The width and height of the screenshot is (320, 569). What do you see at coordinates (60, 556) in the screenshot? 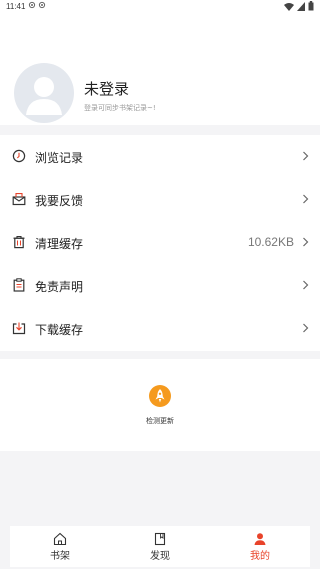
I see `nav-label: 书架` at bounding box center [60, 556].